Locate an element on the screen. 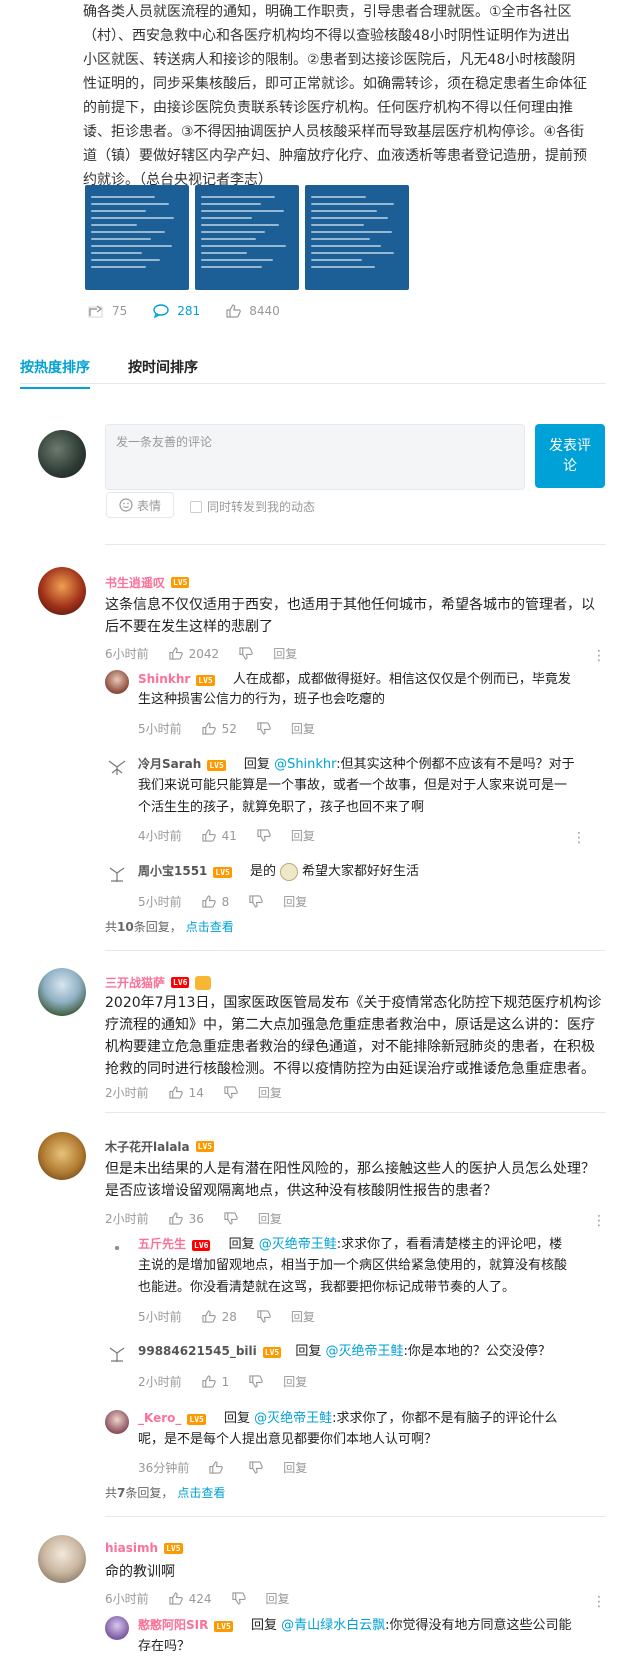 Image resolution: width=631 pixels, height=1664 pixels. tab-sort-by-hot: 按热度排序 is located at coordinates (55, 373).